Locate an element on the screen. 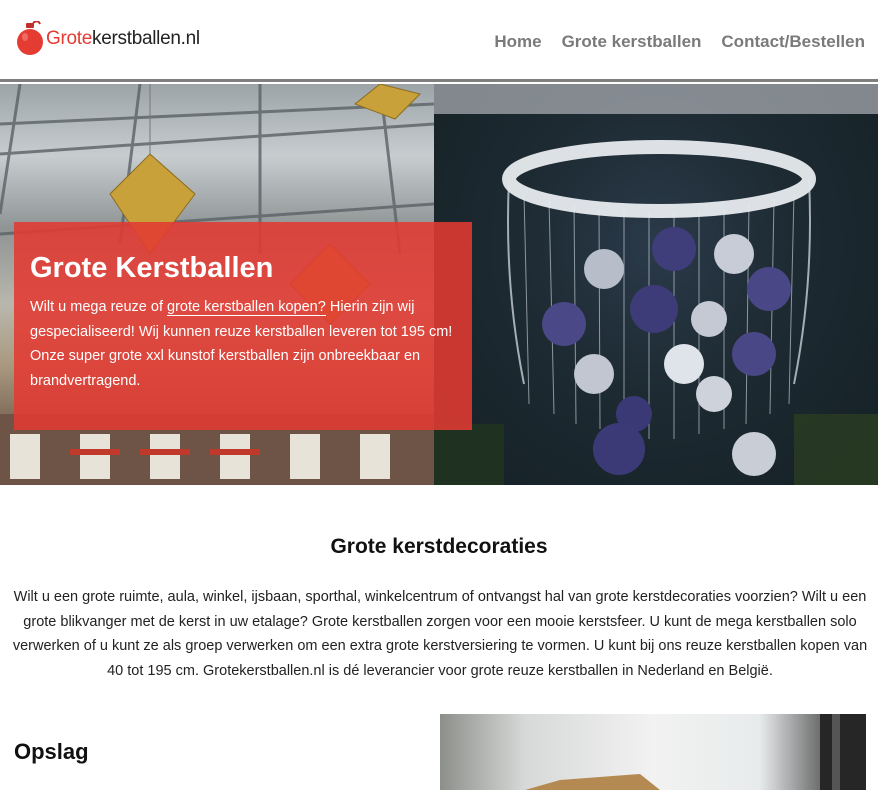  nav-contact-bestellen: Contact/Bestellen is located at coordinates (793, 42).